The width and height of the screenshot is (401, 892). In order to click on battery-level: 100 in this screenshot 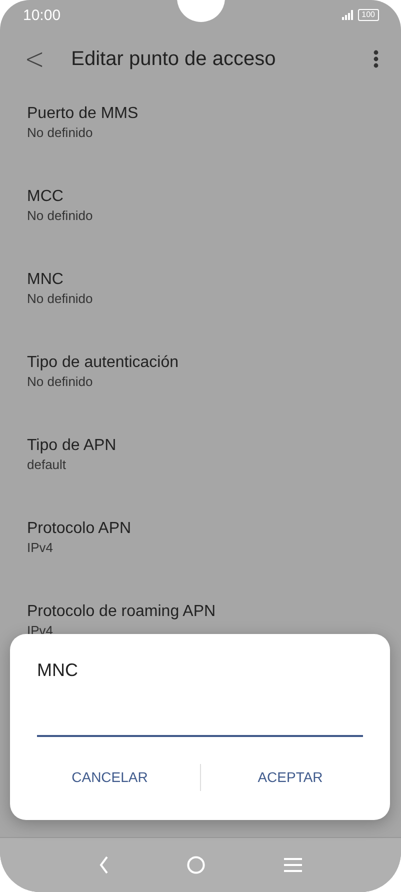, I will do `click(368, 15)`.